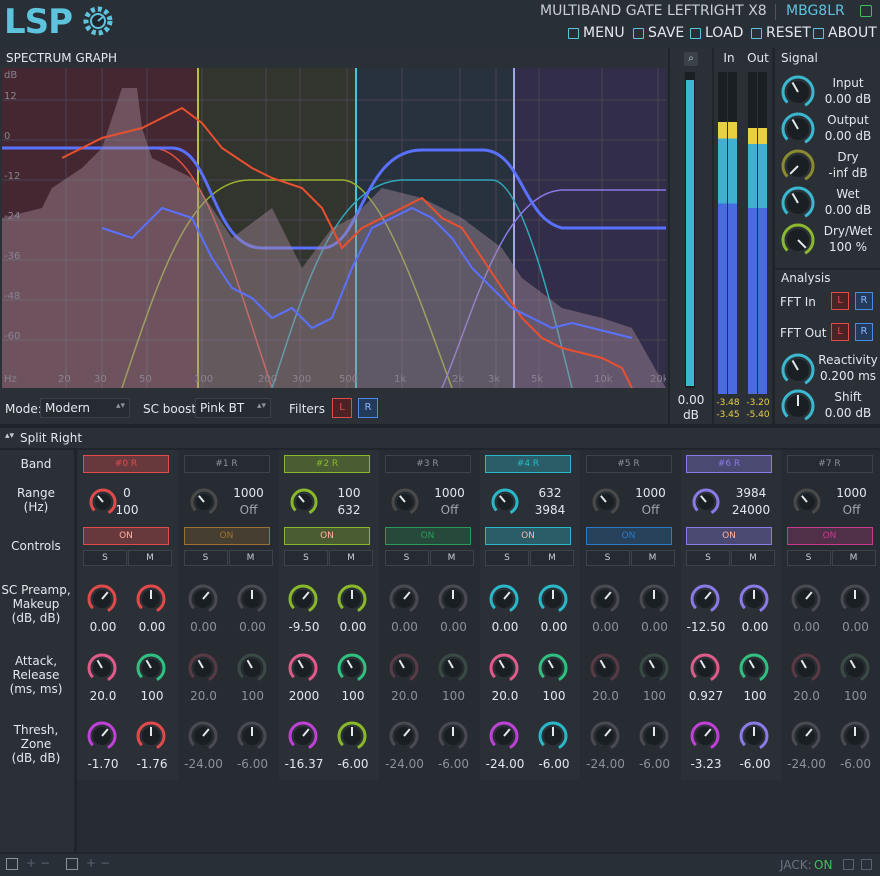 The image size is (880, 876). What do you see at coordinates (798, 406) in the screenshot?
I see `shift-knob` at bounding box center [798, 406].